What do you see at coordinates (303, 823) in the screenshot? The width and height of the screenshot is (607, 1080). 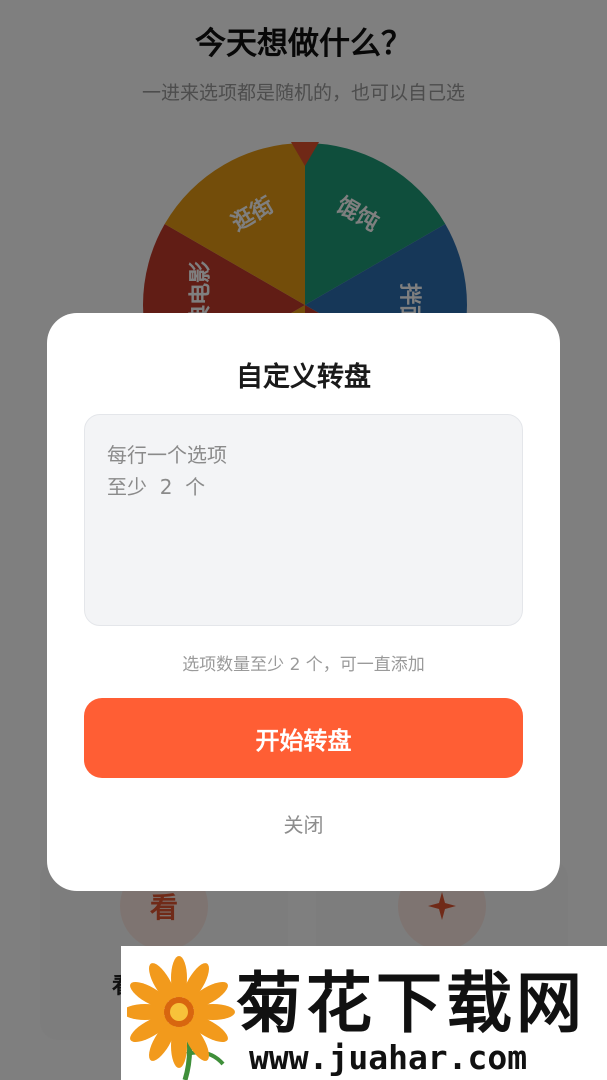 I see `close-button: 关闭` at bounding box center [303, 823].